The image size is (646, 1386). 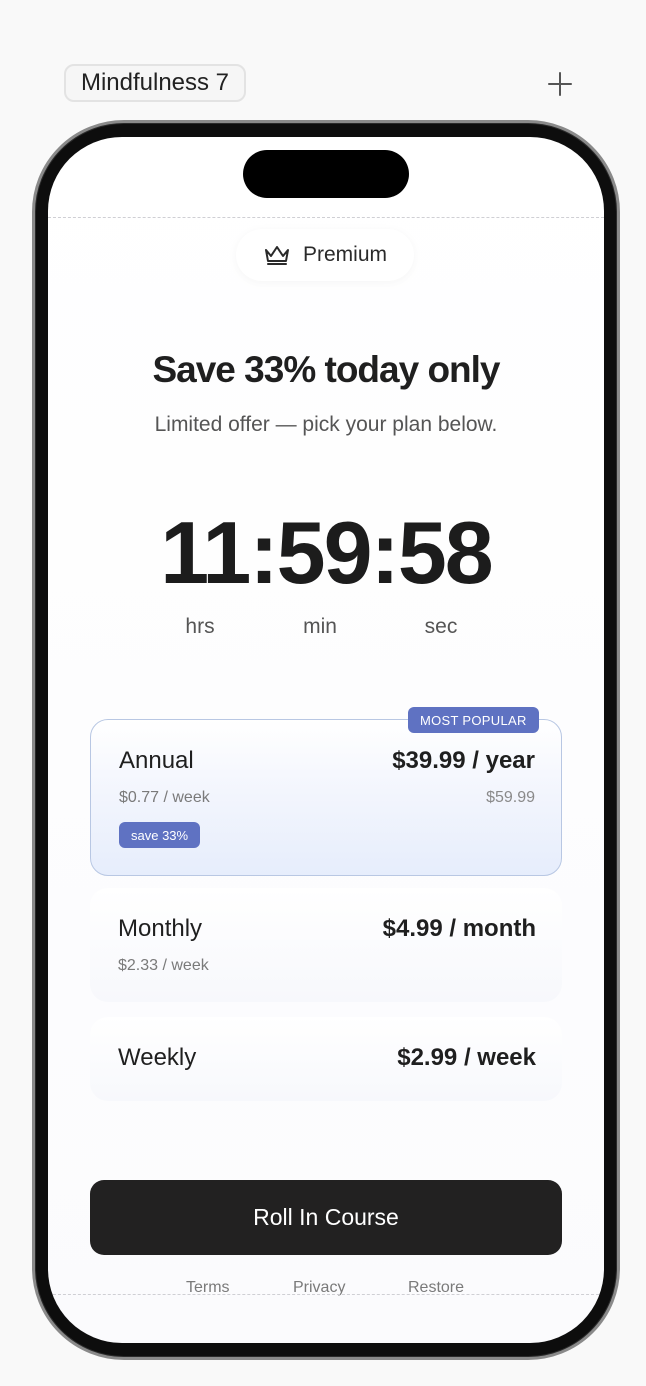 What do you see at coordinates (160, 928) in the screenshot?
I see `plan-name: Monthly` at bounding box center [160, 928].